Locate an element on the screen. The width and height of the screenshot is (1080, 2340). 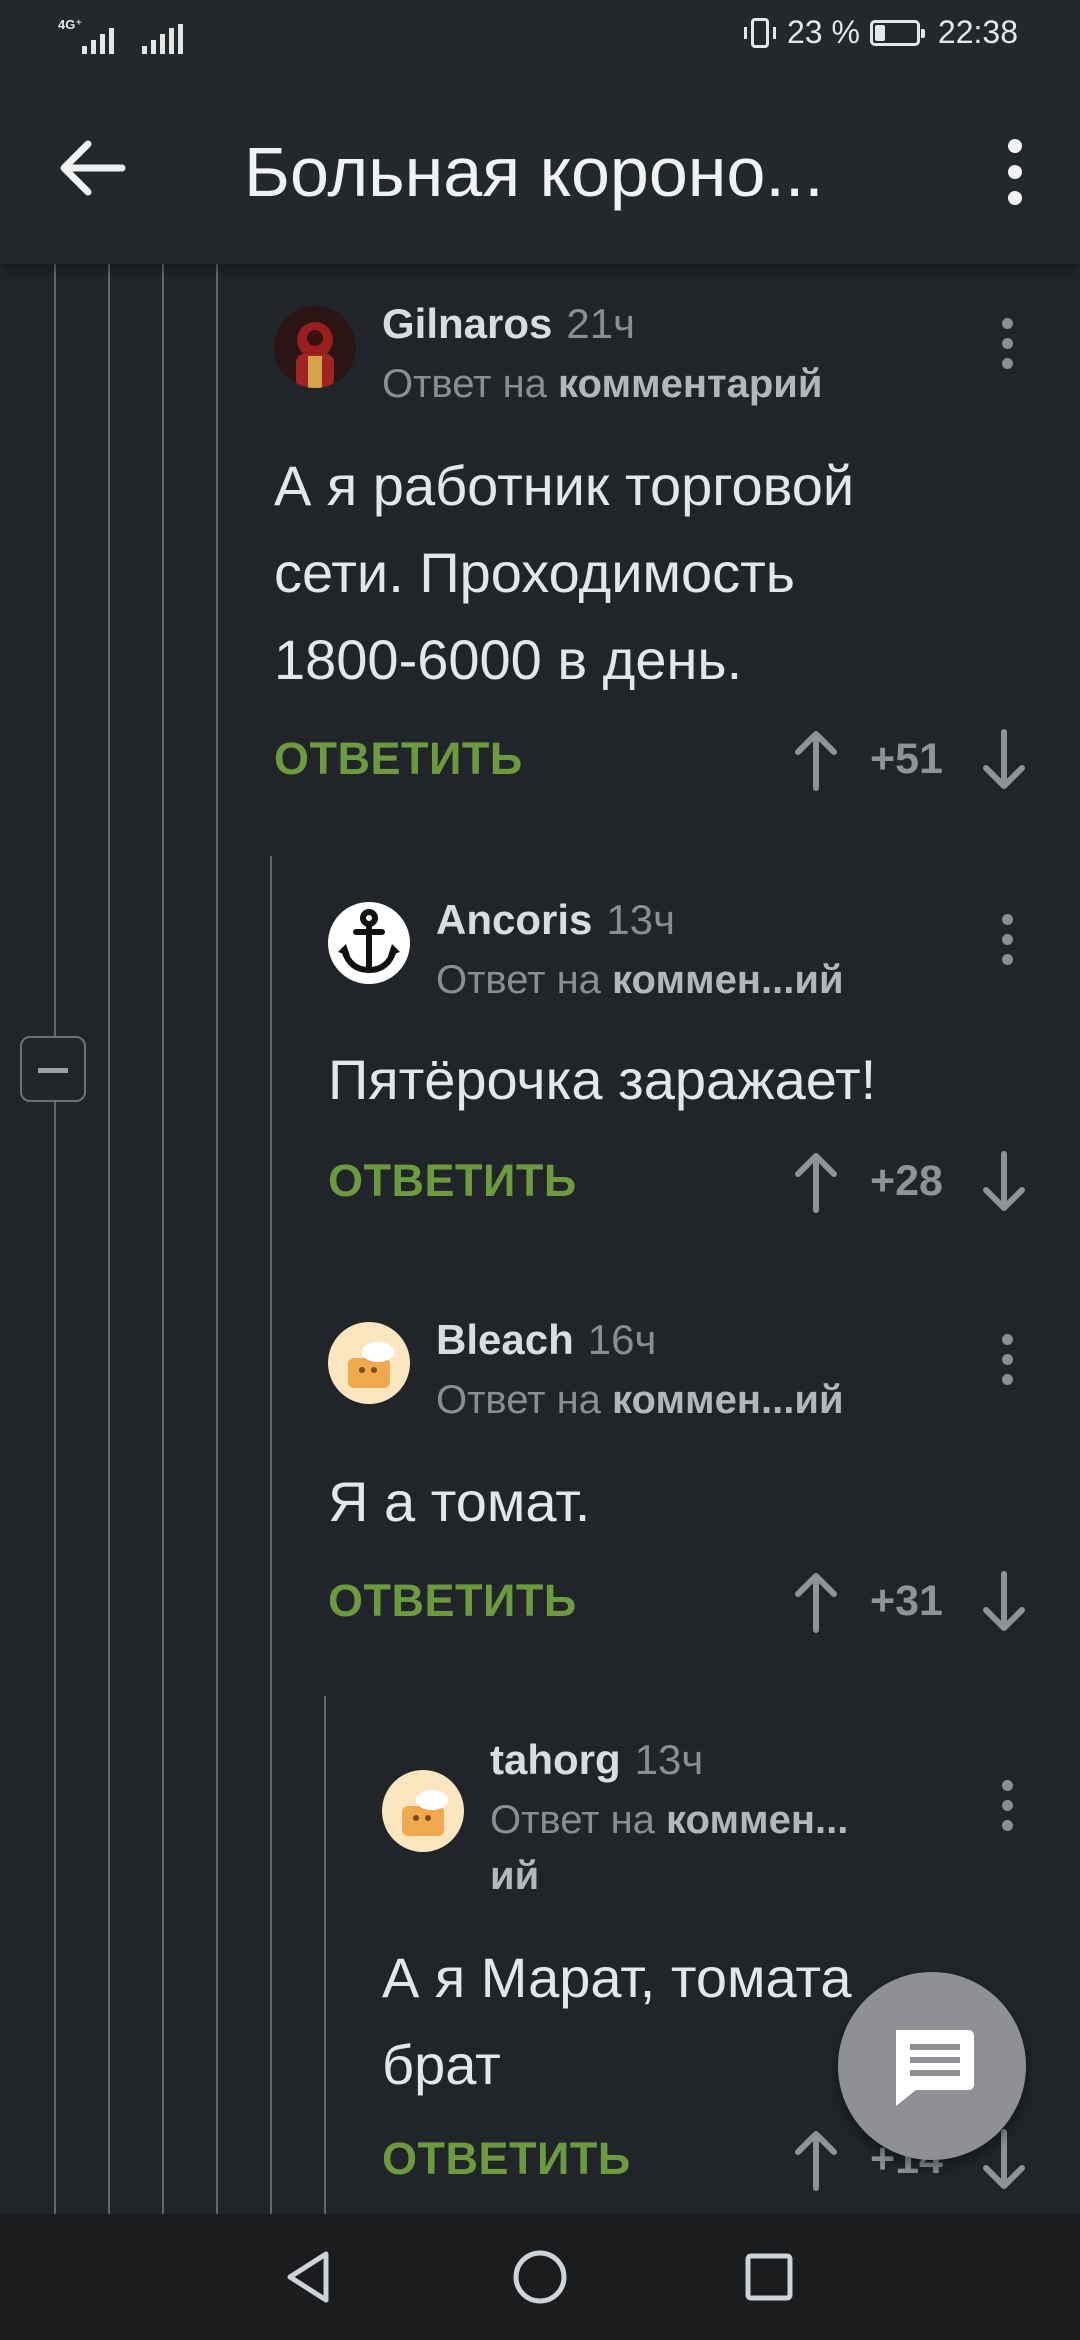
network-type-label: 4G⁺ is located at coordinates (70, 24).